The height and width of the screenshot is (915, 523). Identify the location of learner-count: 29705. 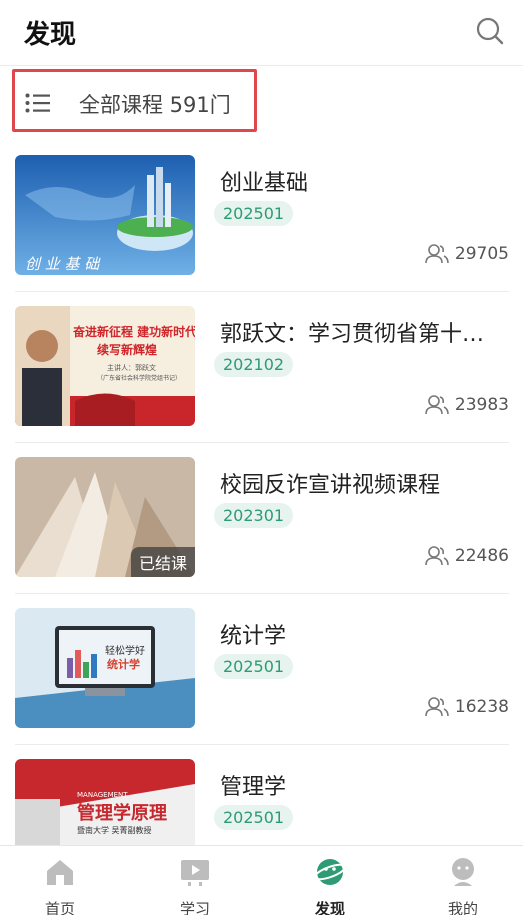
(467, 254).